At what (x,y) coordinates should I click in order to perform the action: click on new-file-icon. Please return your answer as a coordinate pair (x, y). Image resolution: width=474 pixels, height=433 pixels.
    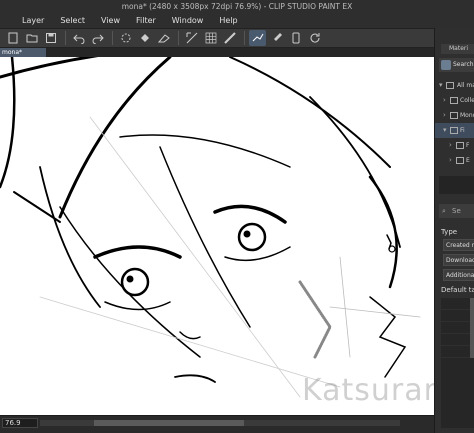
    Looking at the image, I should click on (12, 38).